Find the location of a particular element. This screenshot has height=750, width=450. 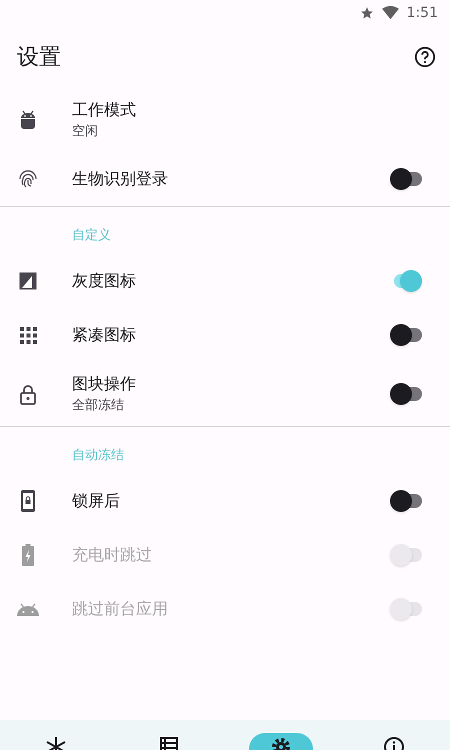

setting-title: 图块操作 is located at coordinates (231, 384).